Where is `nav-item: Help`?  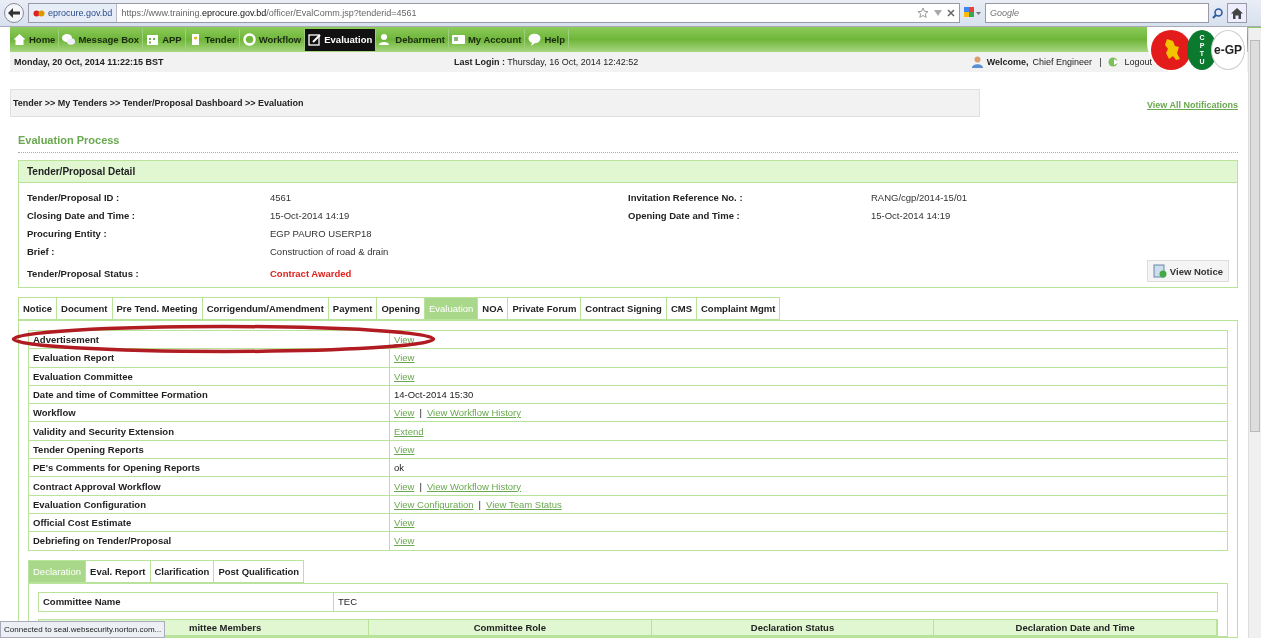 nav-item: Help is located at coordinates (547, 39).